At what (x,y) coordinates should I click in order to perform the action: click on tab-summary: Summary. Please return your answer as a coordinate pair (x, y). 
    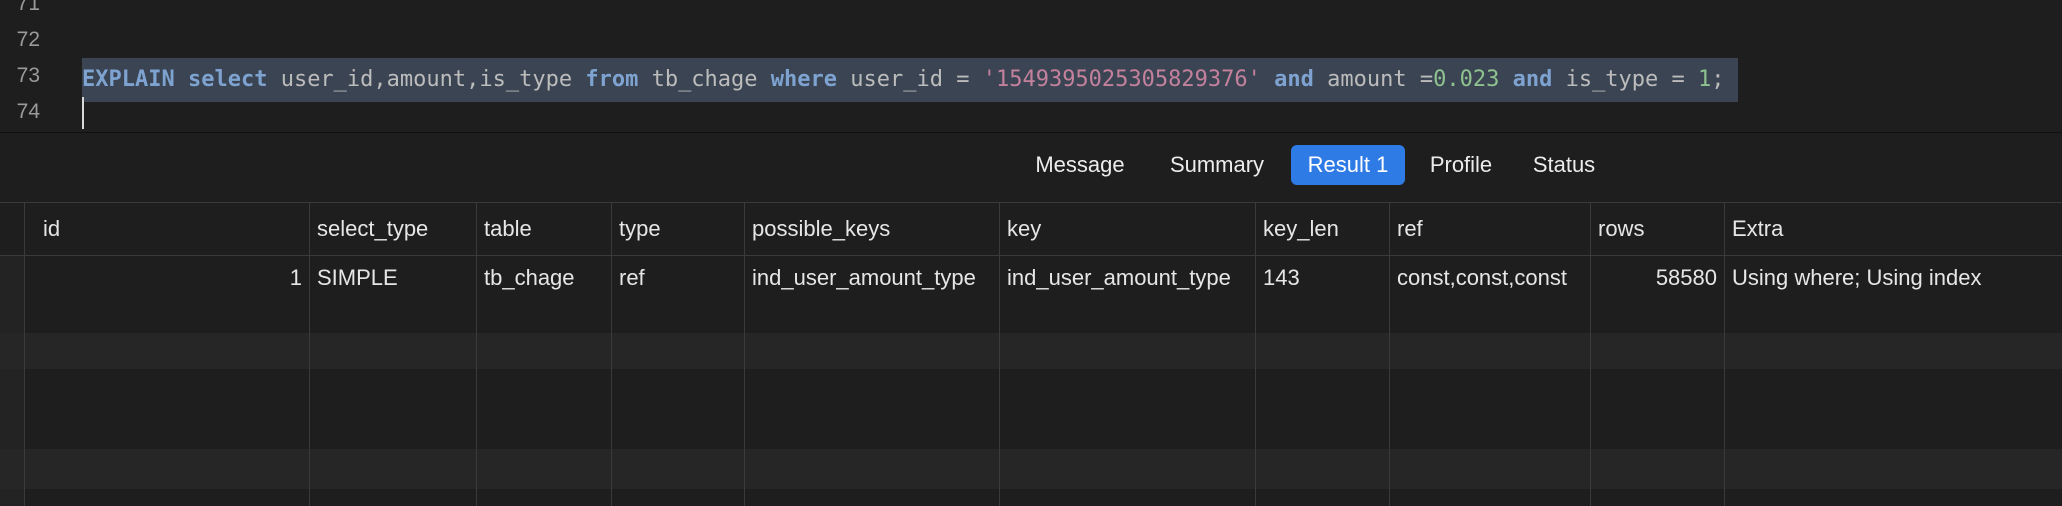
    Looking at the image, I should click on (1217, 165).